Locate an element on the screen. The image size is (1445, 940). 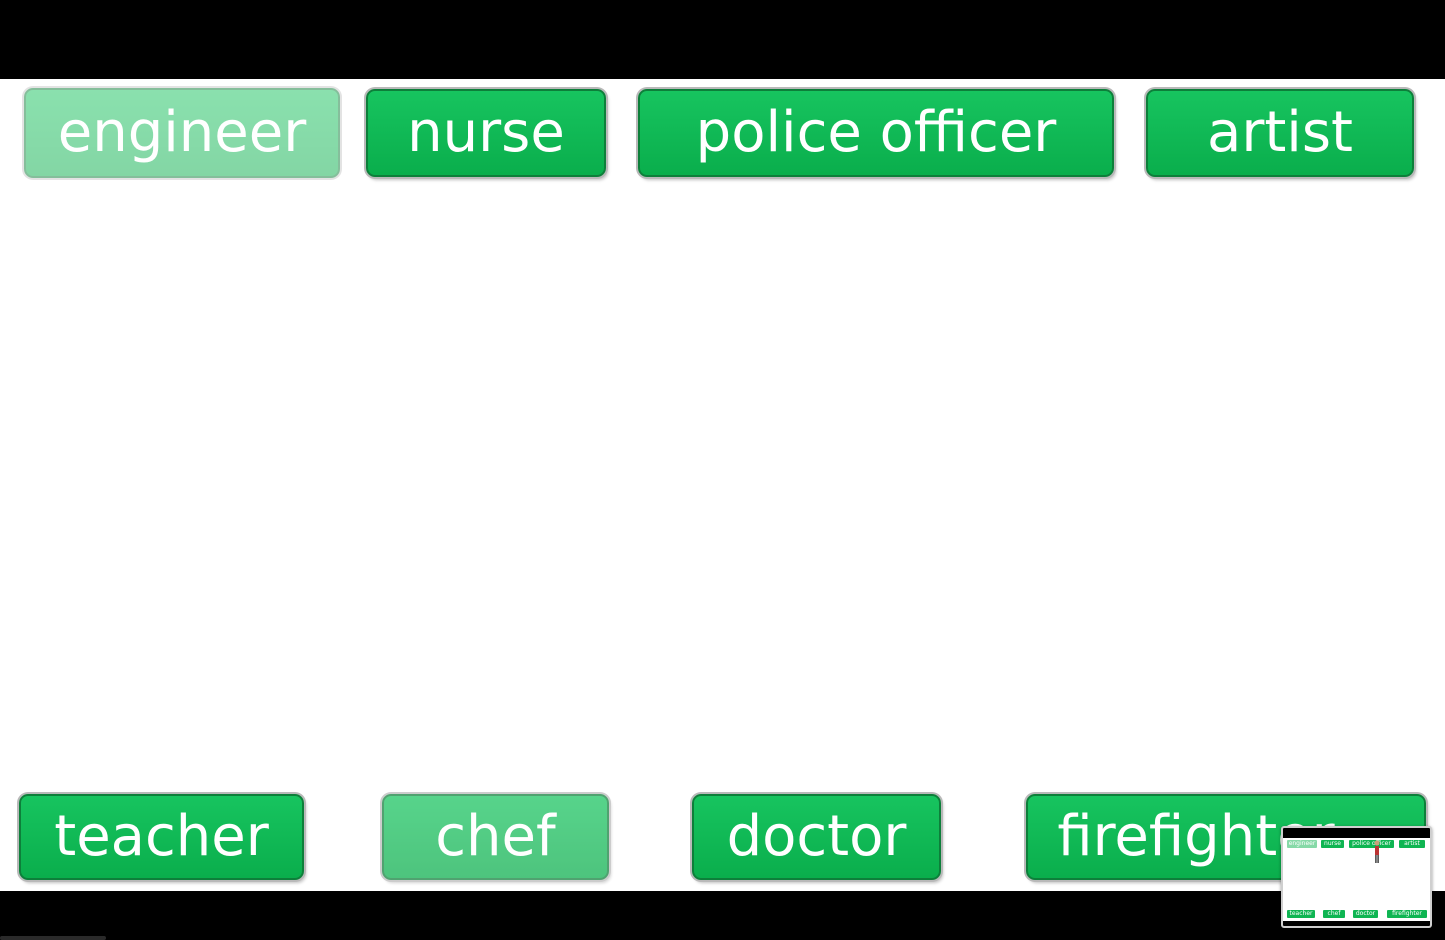
word-label: engineer is located at coordinates (182, 132).